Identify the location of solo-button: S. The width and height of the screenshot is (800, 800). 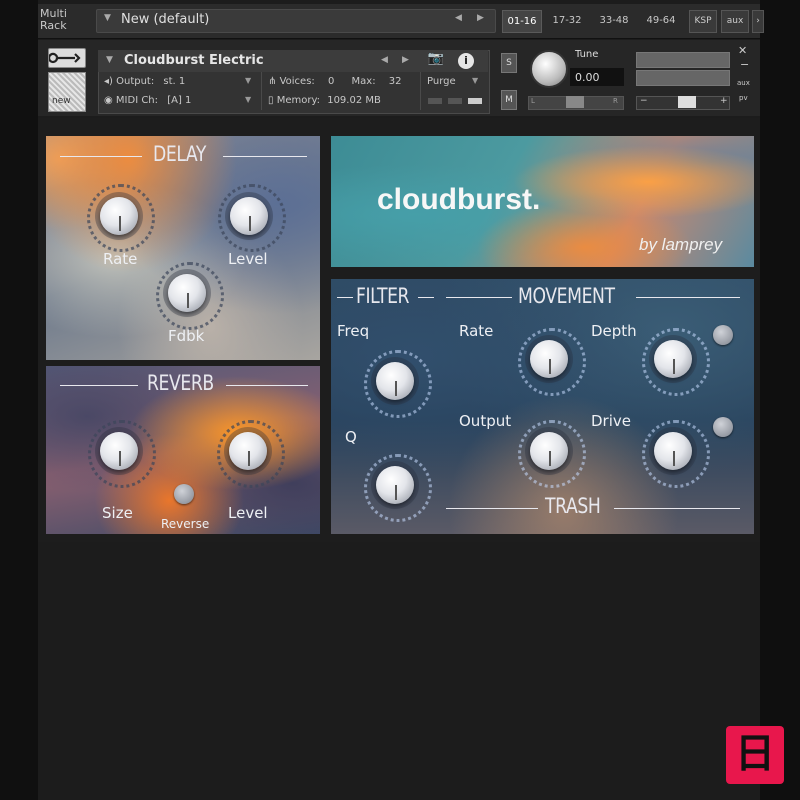
(509, 63).